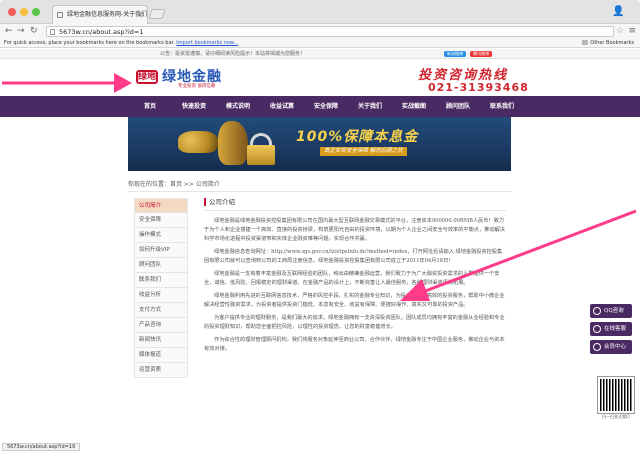  I want to click on sidebar-item-news: 新闻快讯, so click(161, 340).